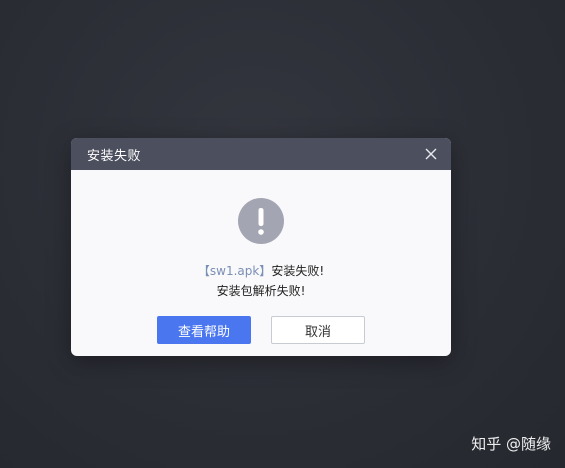  What do you see at coordinates (204, 330) in the screenshot?
I see `view-help-button: 查看帮助` at bounding box center [204, 330].